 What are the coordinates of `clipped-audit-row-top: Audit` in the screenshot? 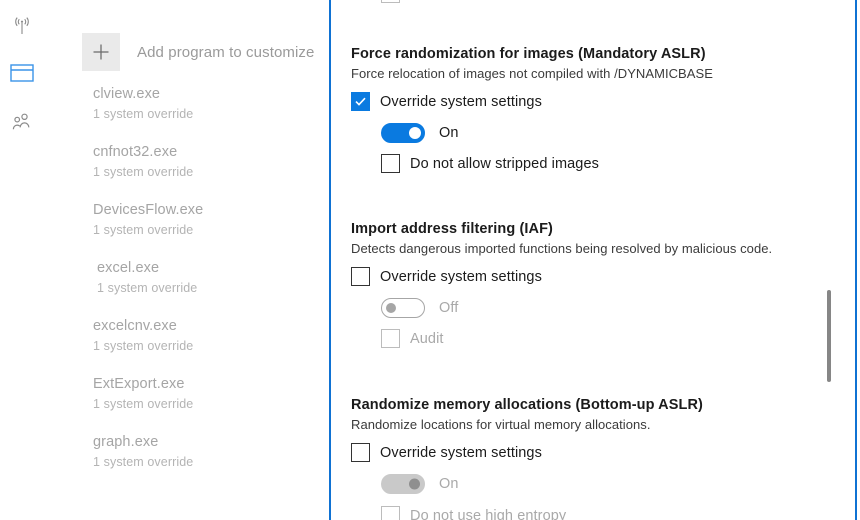 It's located at (412, 1).